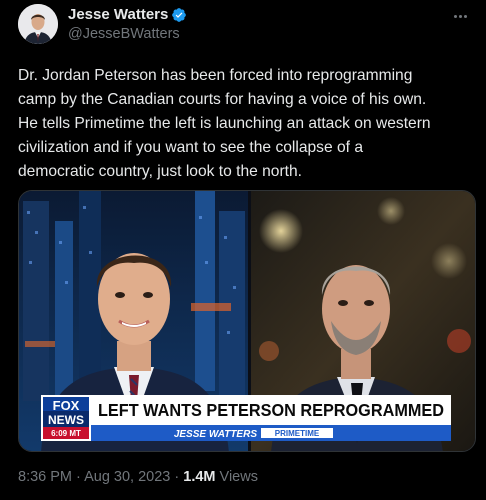  I want to click on display-name: Jesse Watters, so click(118, 15).